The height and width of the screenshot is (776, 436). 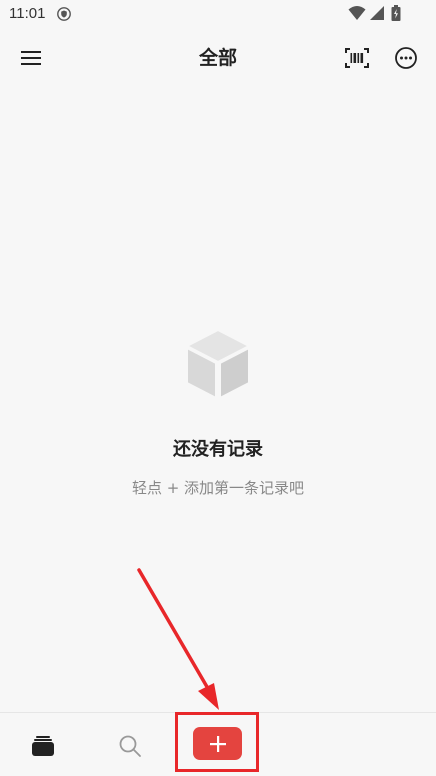 What do you see at coordinates (218, 488) in the screenshot?
I see `empty-state-hint: 轻点 + 添加第一条记录吧` at bounding box center [218, 488].